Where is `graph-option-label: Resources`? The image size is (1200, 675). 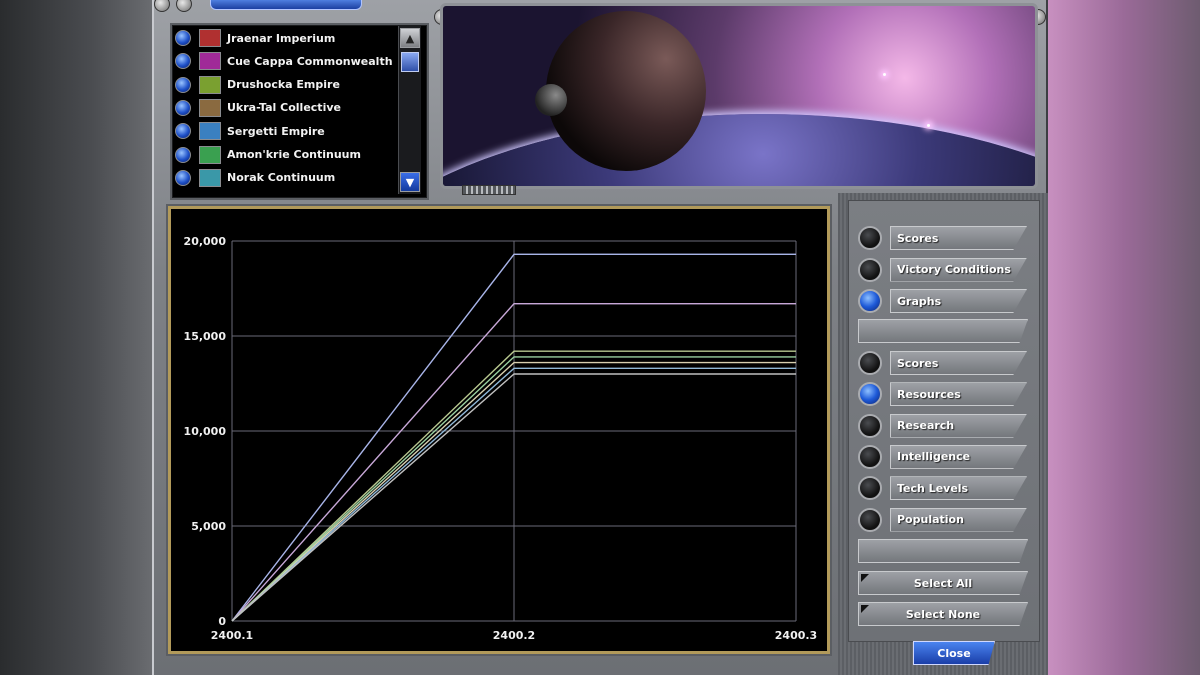 graph-option-label: Resources is located at coordinates (958, 394).